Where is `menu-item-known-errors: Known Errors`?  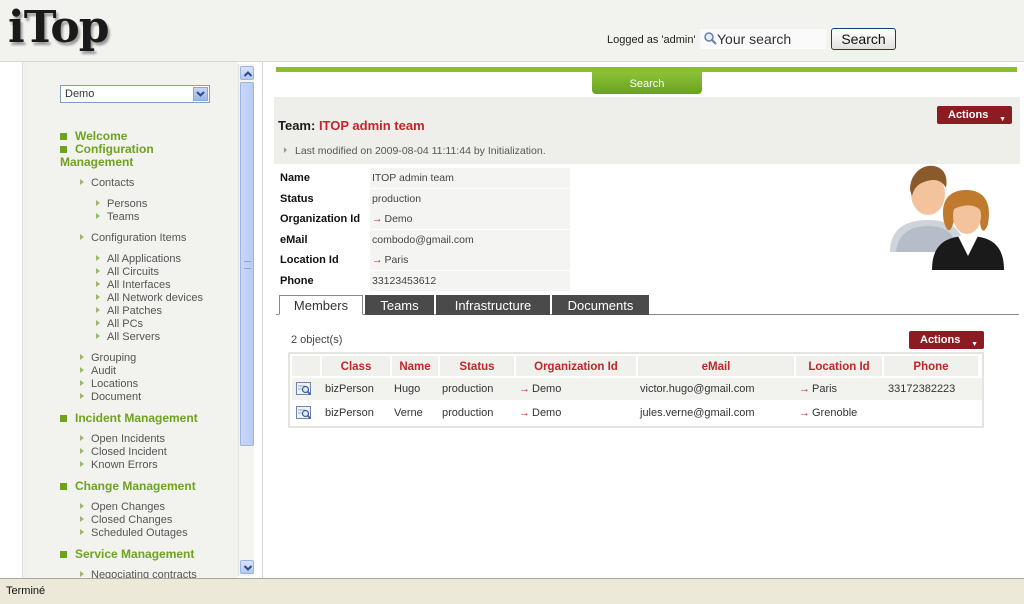 menu-item-known-errors: Known Errors is located at coordinates (119, 465).